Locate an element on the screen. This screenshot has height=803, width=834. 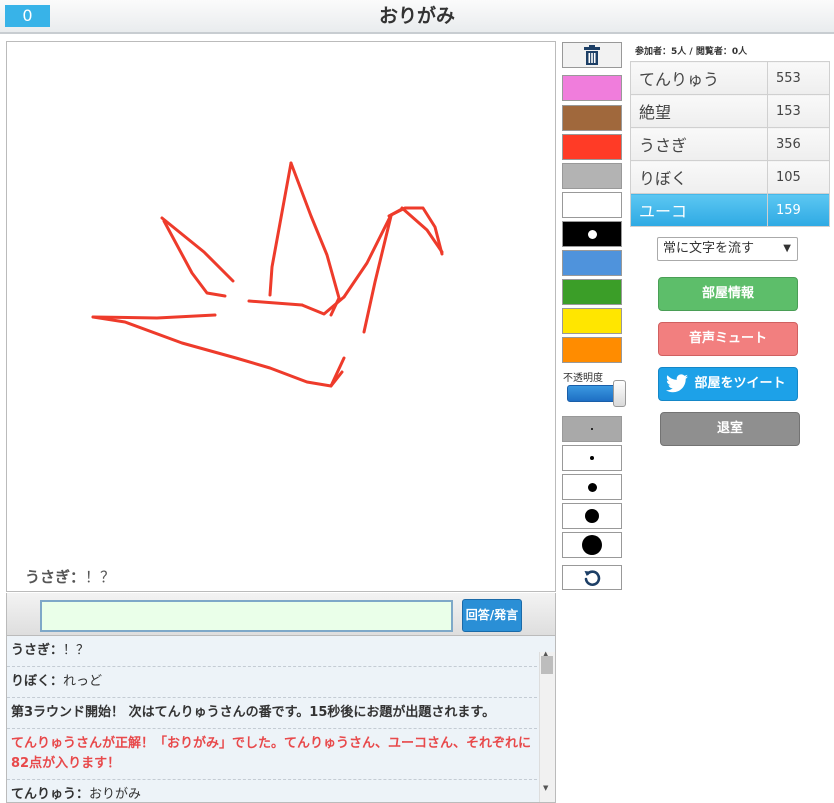
tweet-room-button: 部屋をツイート is located at coordinates (728, 384).